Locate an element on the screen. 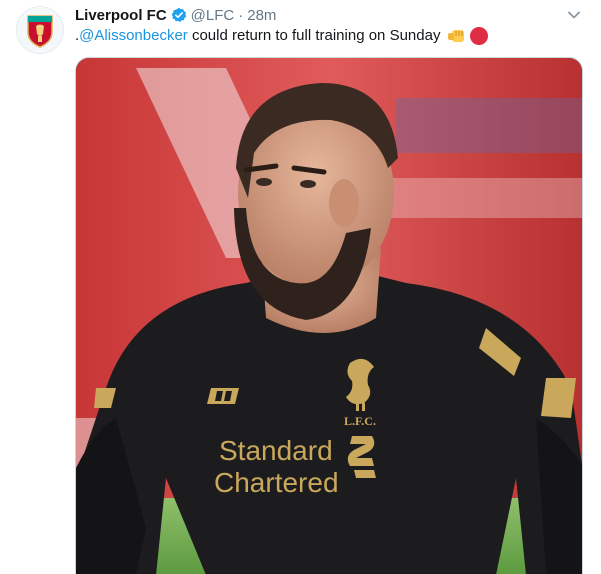 This screenshot has width=601, height=574. author-name: Liverpool FC is located at coordinates (121, 15).